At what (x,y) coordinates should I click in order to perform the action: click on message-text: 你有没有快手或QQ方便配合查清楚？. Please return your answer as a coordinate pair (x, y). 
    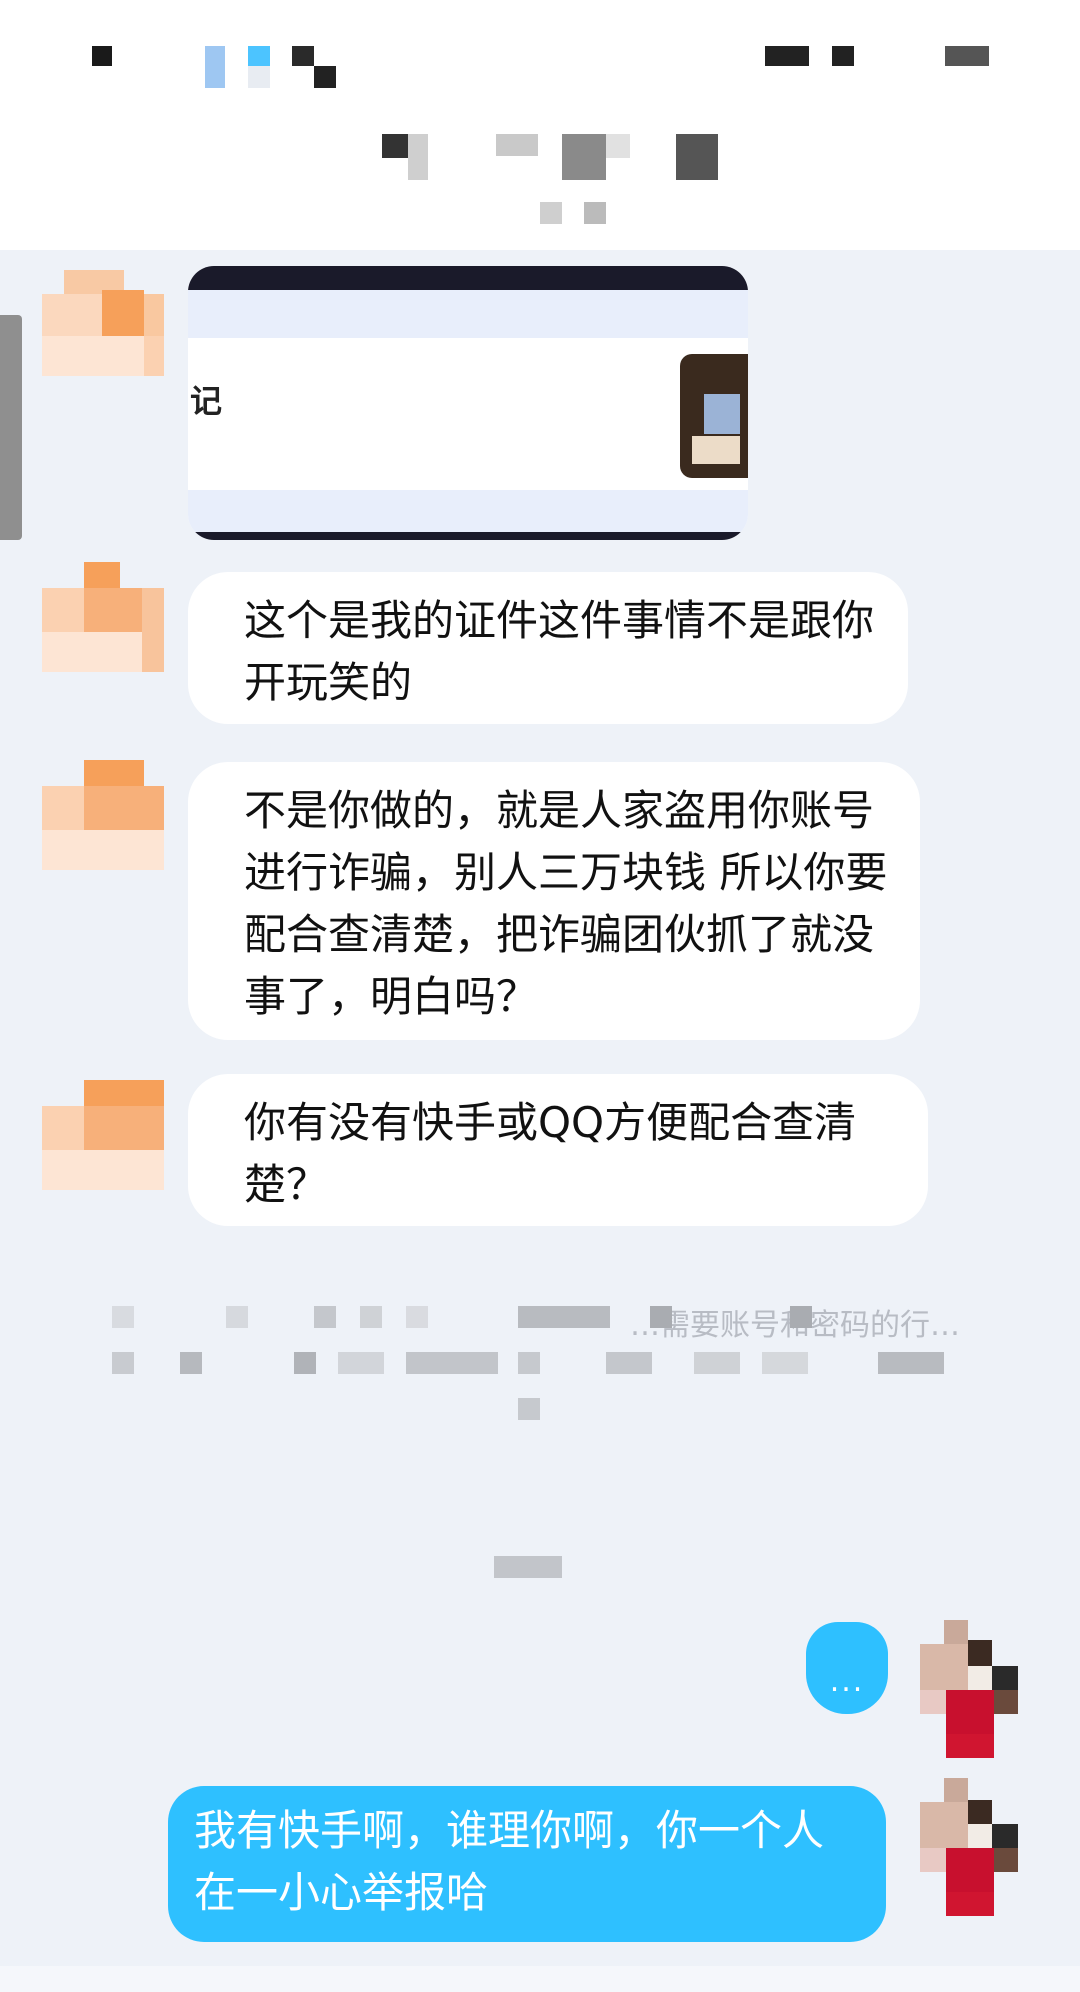
    Looking at the image, I should click on (550, 1153).